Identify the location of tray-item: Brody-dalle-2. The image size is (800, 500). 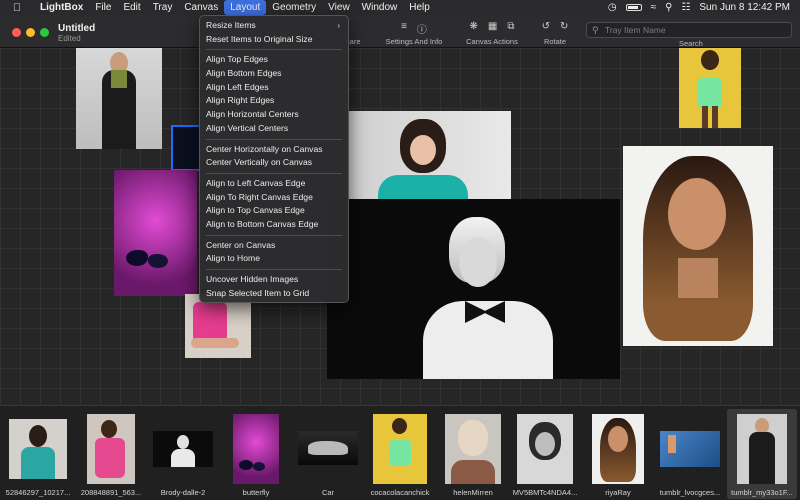
(183, 454).